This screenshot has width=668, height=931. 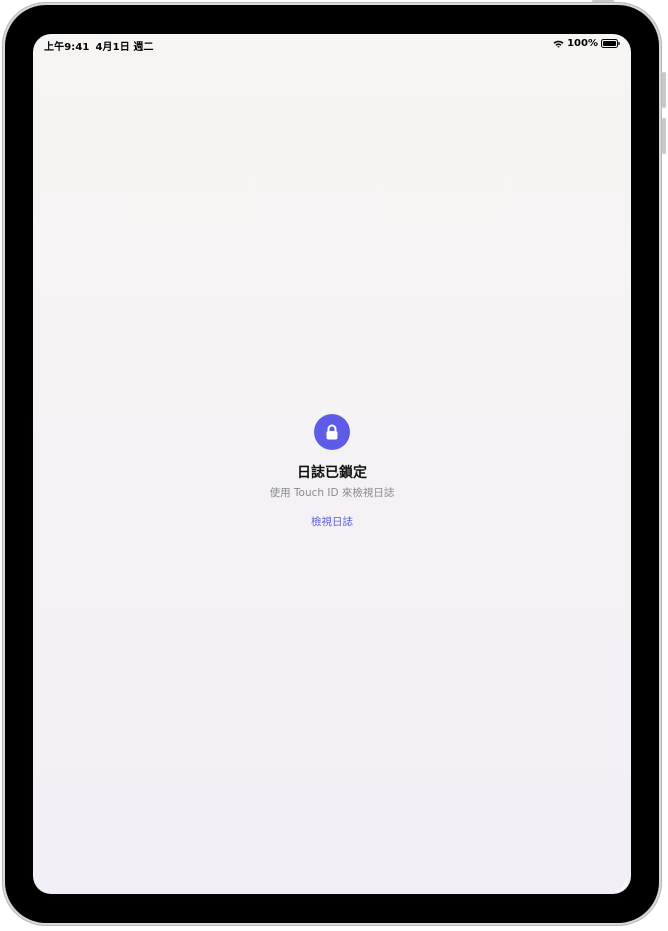 What do you see at coordinates (582, 43) in the screenshot?
I see `battery-percent: 100%` at bounding box center [582, 43].